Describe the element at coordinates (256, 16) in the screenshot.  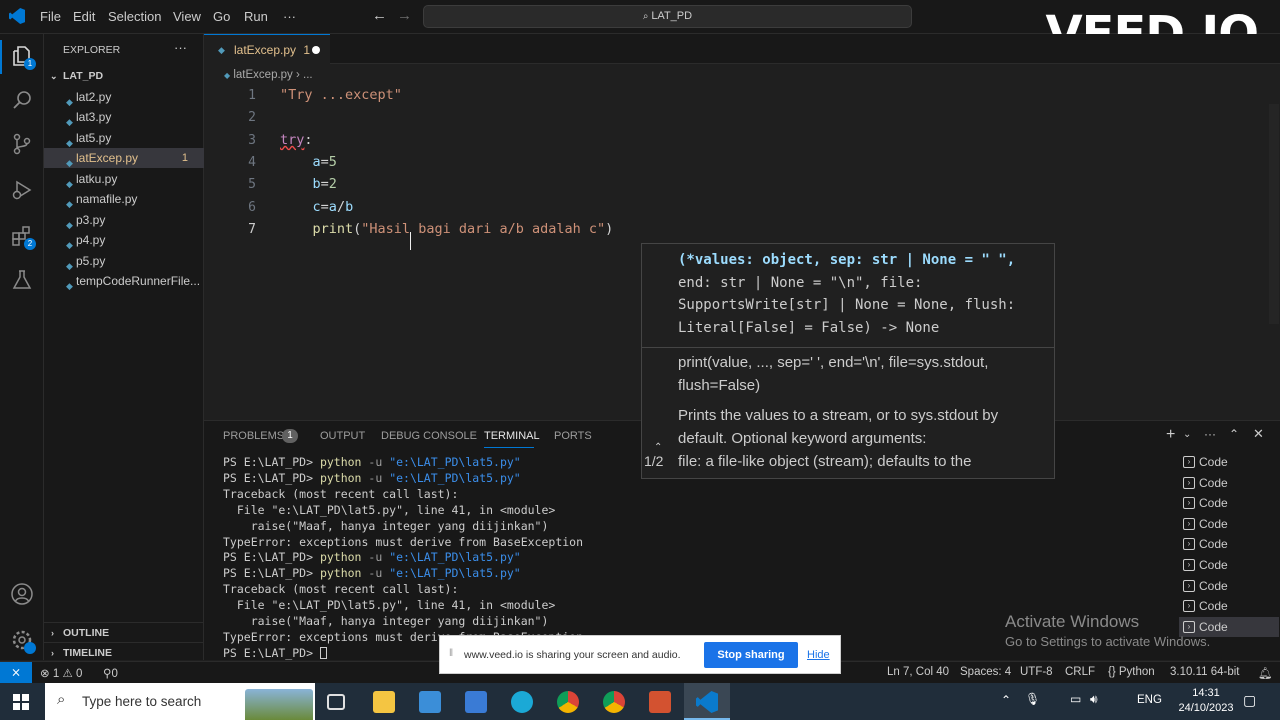
I see `menu-run: Run` at that location.